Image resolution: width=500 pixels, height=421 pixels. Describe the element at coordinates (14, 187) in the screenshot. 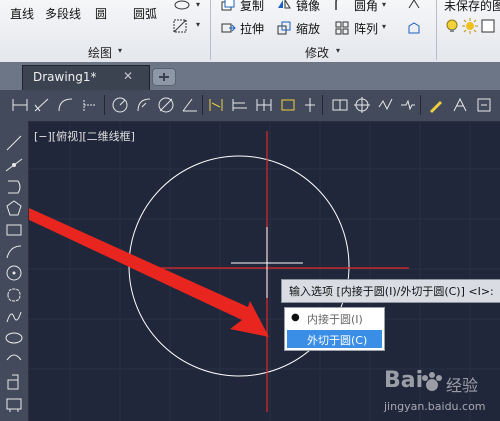

I see `polyline-icon` at that location.